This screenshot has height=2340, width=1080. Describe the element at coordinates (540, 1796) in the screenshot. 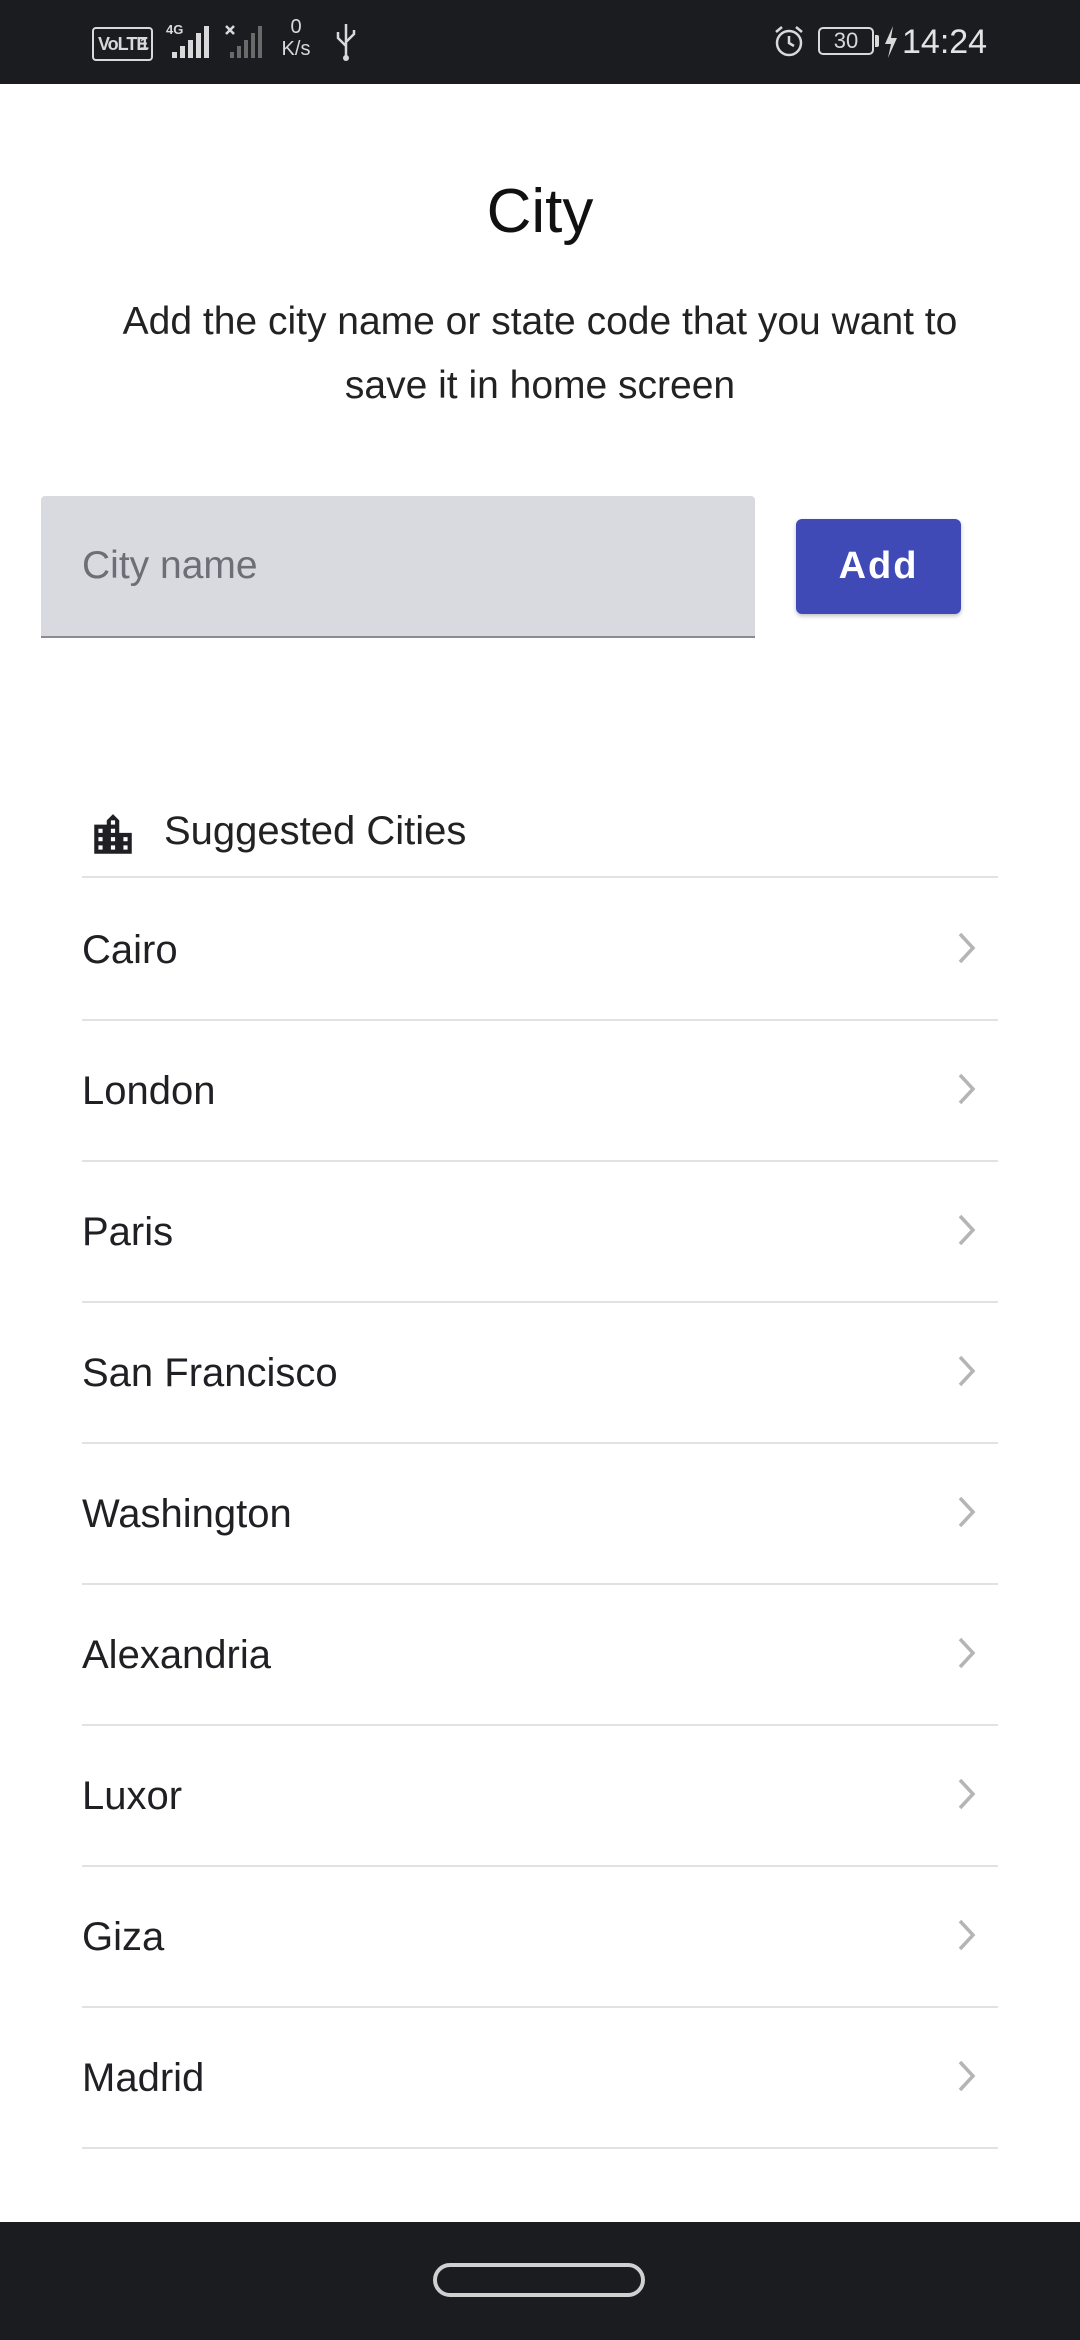

I see `city-list-item: Luxor` at that location.